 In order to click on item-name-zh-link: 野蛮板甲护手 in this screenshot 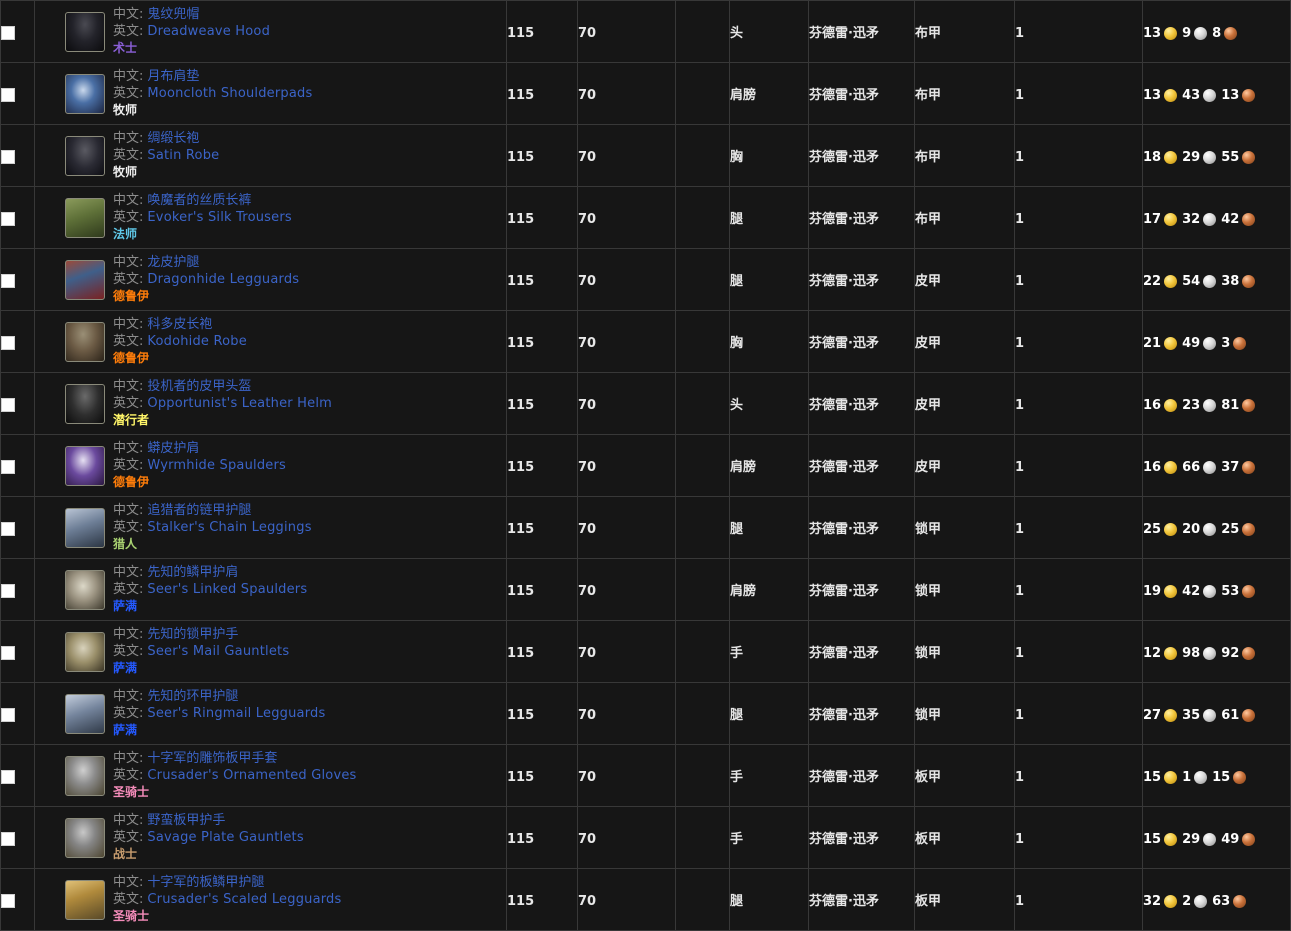, I will do `click(186, 820)`.